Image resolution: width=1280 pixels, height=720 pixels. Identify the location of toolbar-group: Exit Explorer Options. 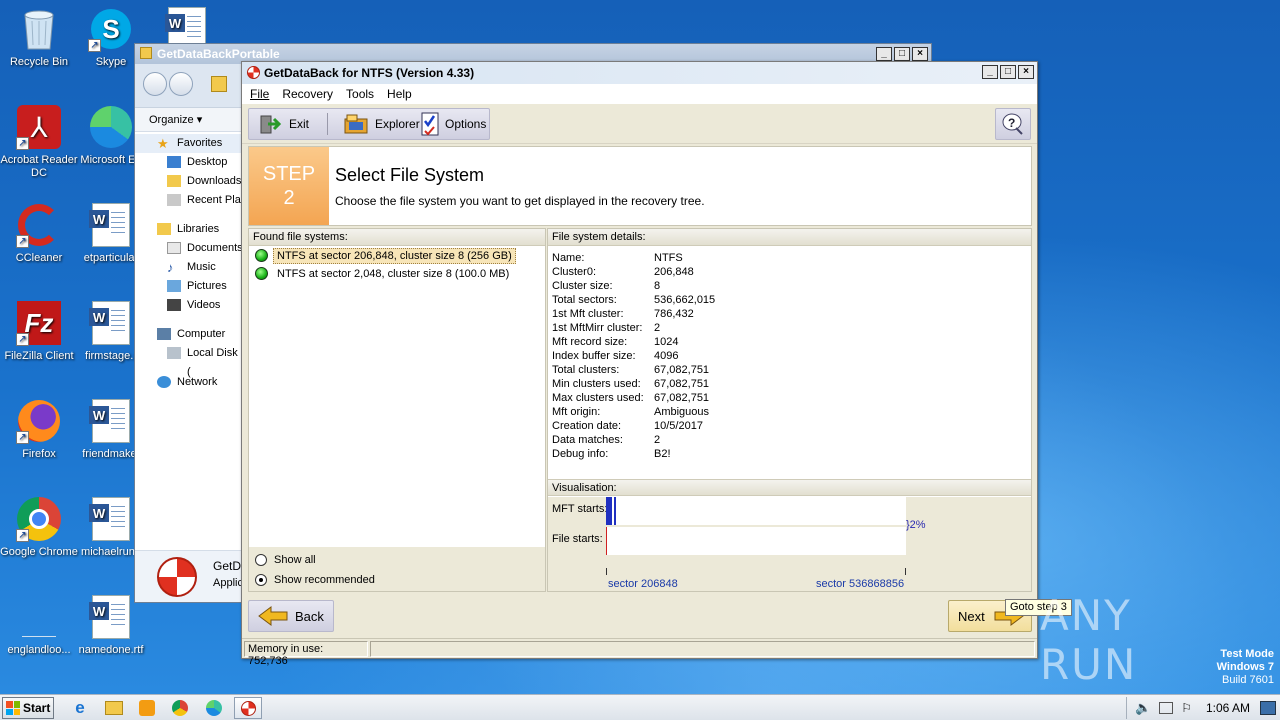
(369, 124).